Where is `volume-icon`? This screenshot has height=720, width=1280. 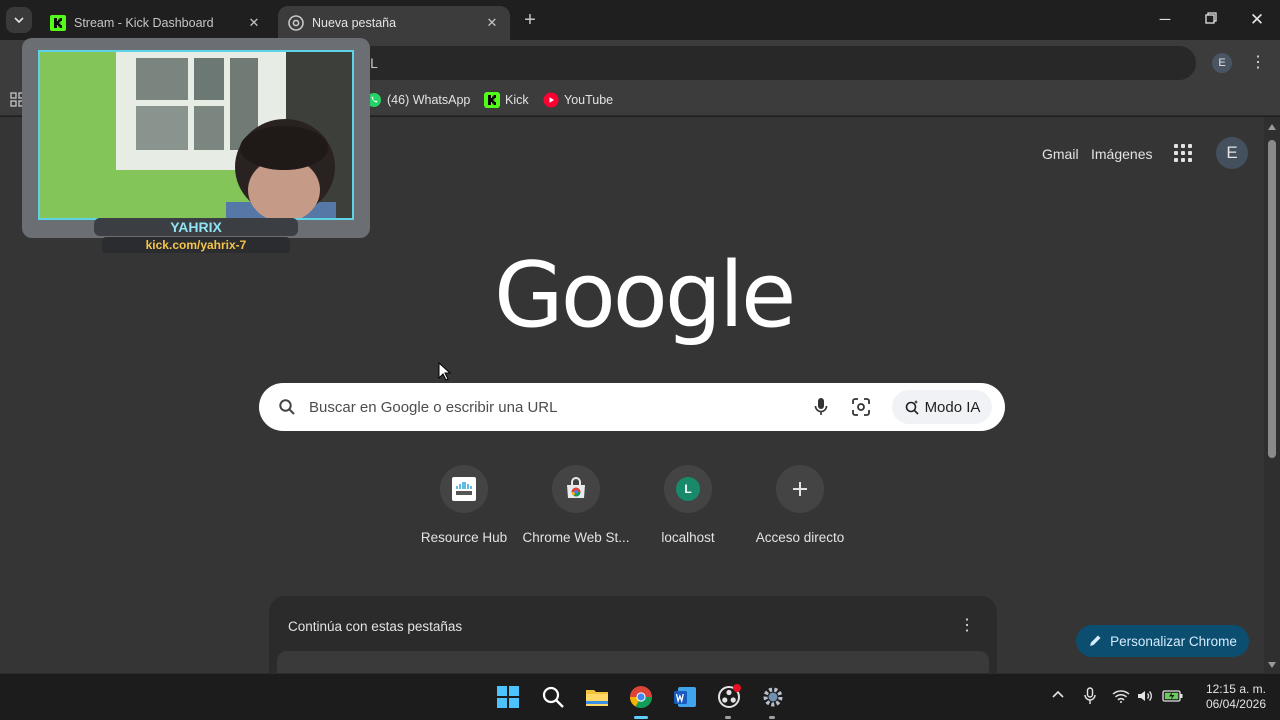 volume-icon is located at coordinates (1146, 696).